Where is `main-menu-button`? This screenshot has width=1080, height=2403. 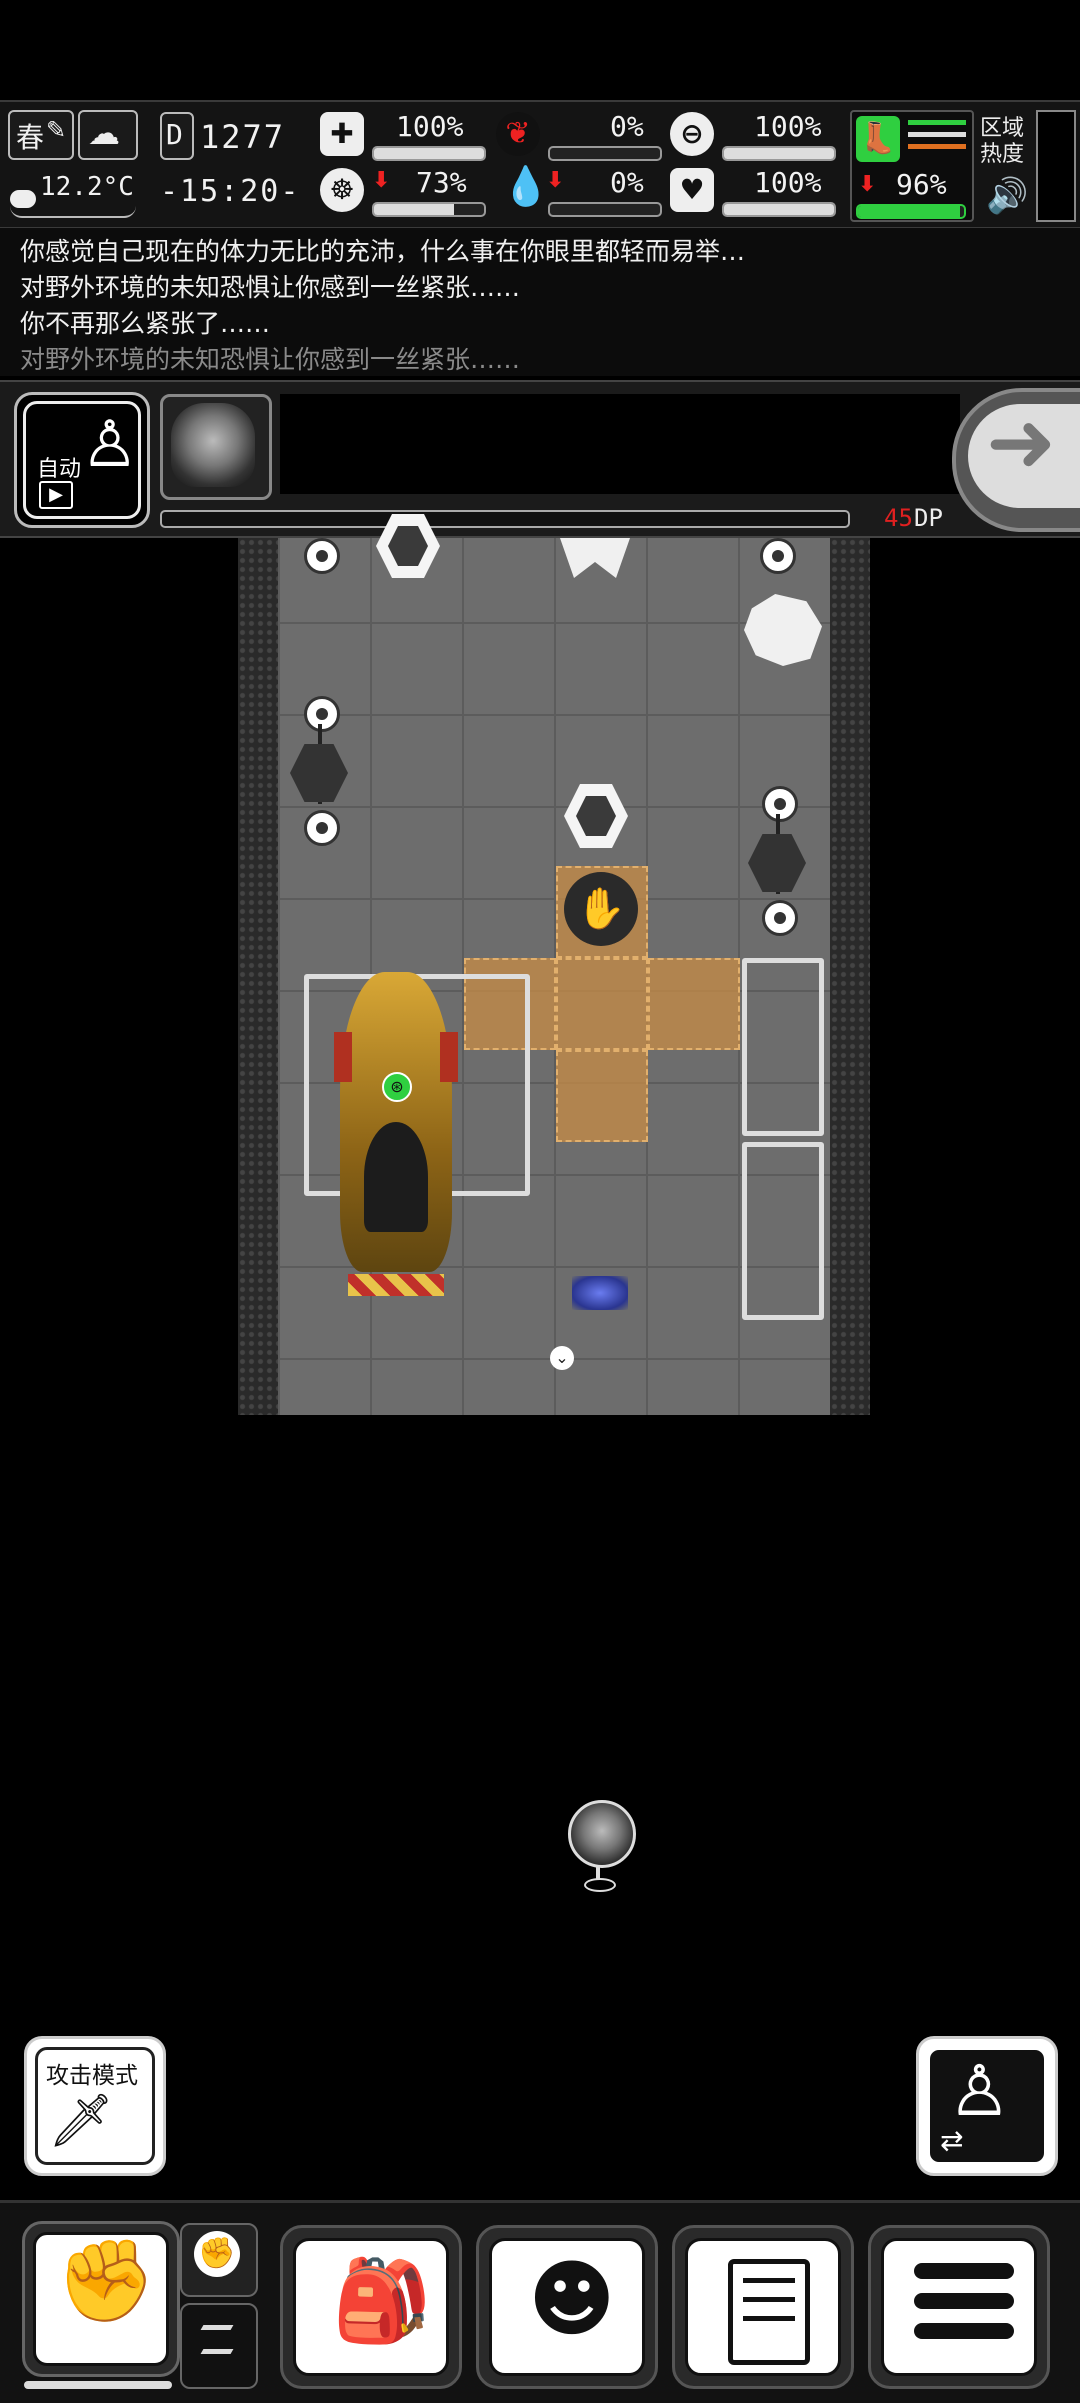
main-menu-button is located at coordinates (959, 2307).